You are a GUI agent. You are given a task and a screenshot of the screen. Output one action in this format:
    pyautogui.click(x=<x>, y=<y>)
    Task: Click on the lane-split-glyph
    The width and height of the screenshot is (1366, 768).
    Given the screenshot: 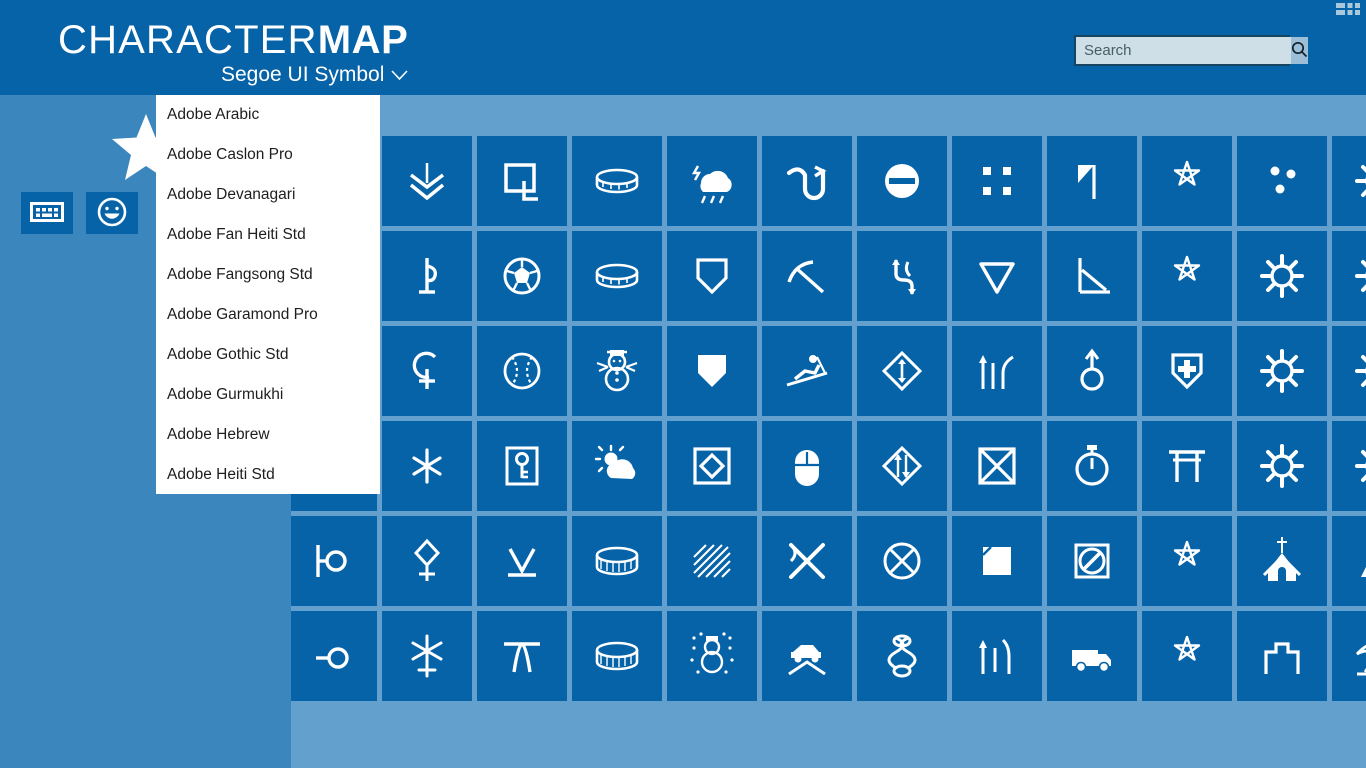 What is the action you would take?
    pyautogui.click(x=997, y=656)
    